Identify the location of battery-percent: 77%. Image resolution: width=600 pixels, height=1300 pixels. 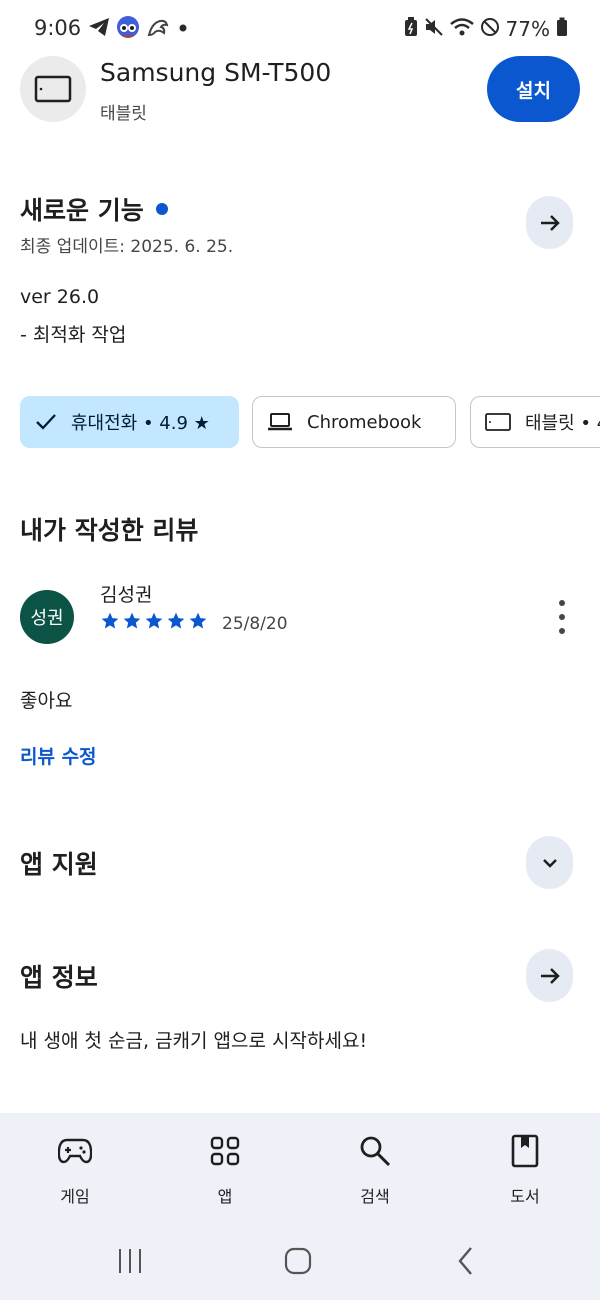
(527, 29).